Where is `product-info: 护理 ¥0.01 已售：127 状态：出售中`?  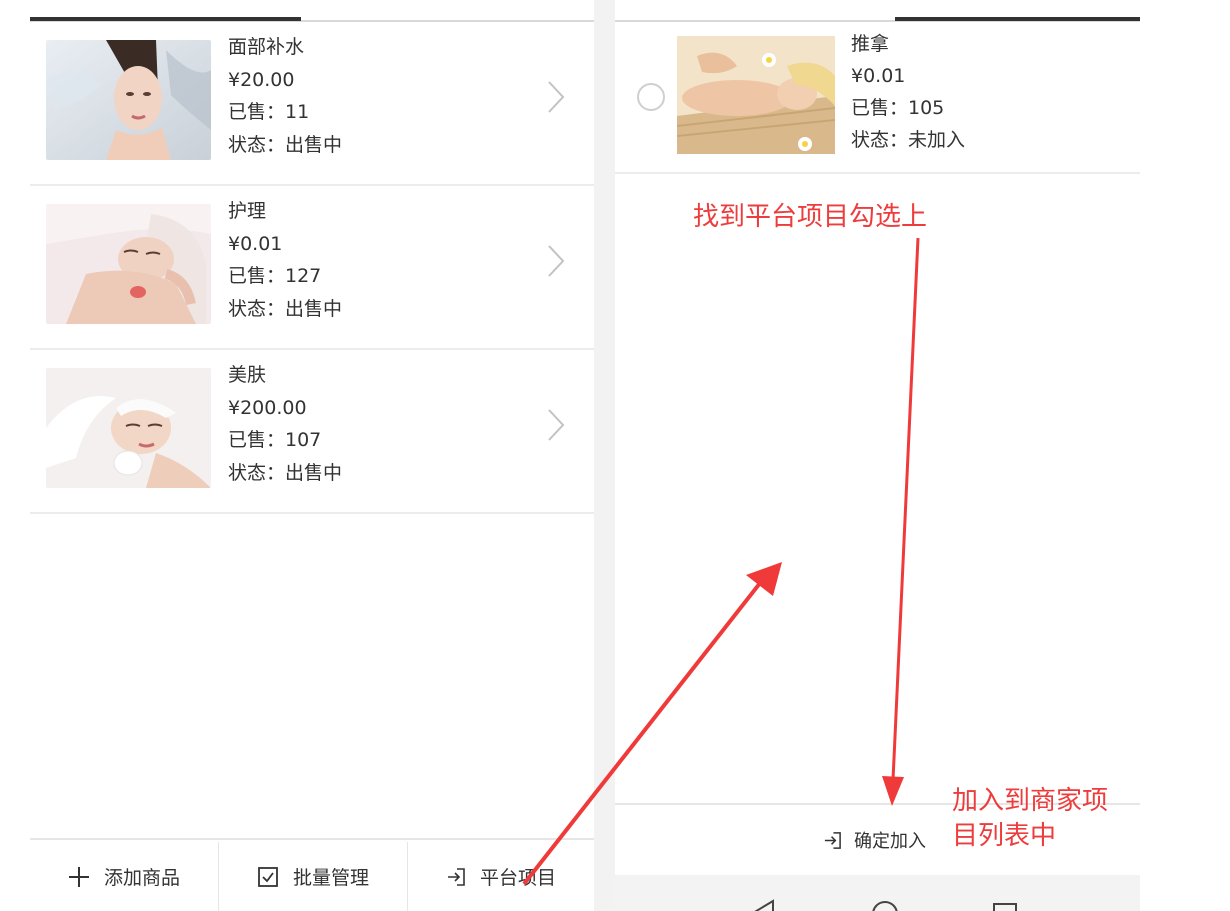
product-info: 护理 ¥0.01 已售：127 状态：出售中 is located at coordinates (285, 260).